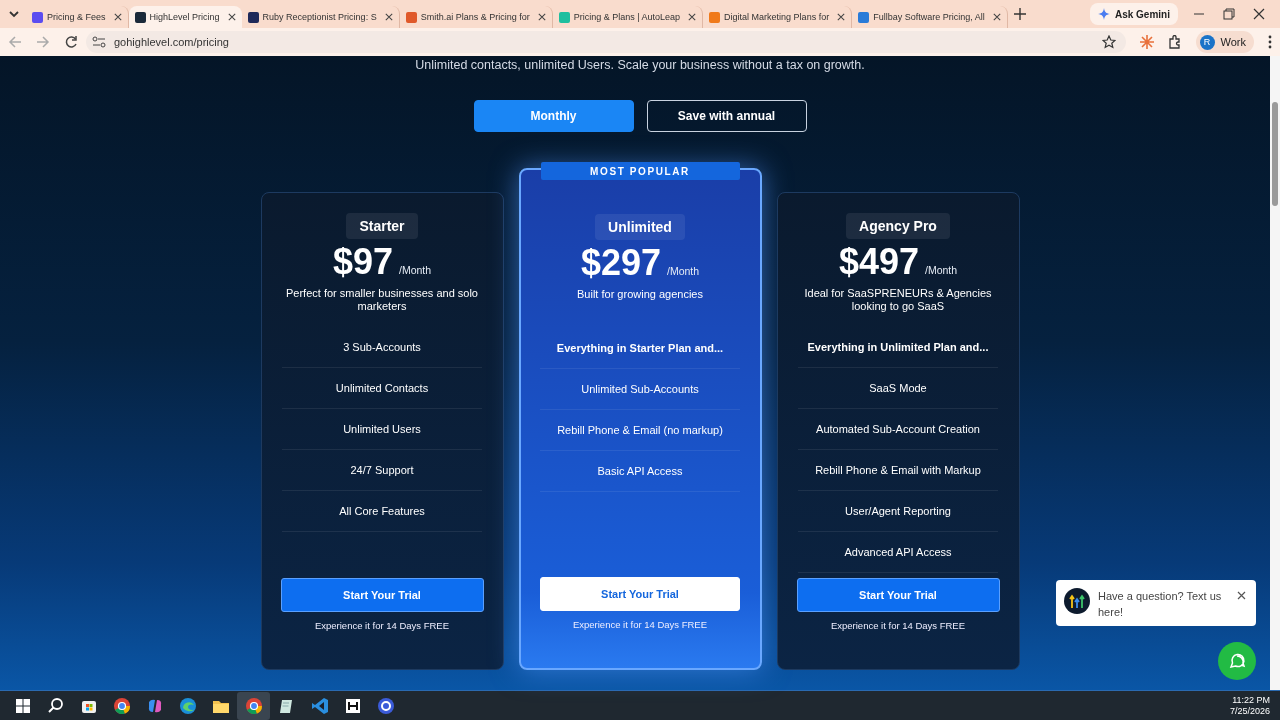 The image size is (1280, 720). I want to click on url-text: gohighlevel.com/pricing, so click(171, 42).